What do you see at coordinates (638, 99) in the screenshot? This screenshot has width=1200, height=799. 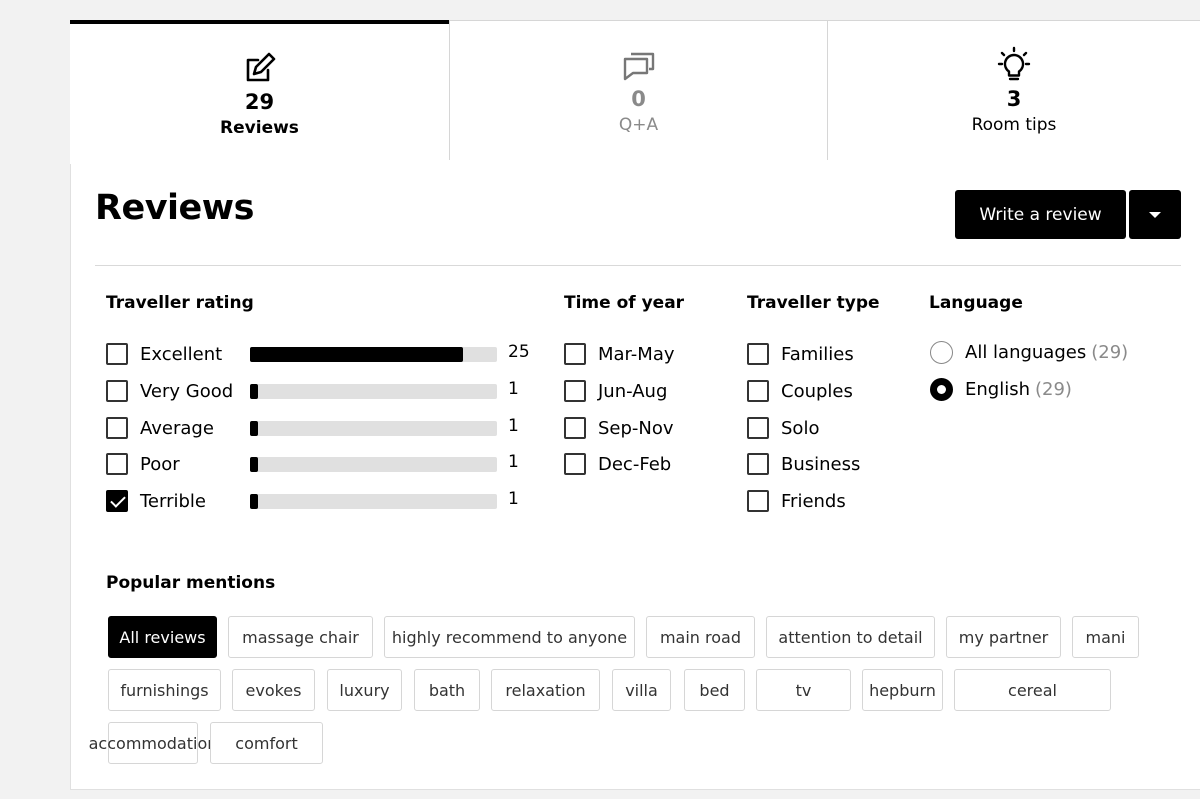 I see `tab-qa-count: 0` at bounding box center [638, 99].